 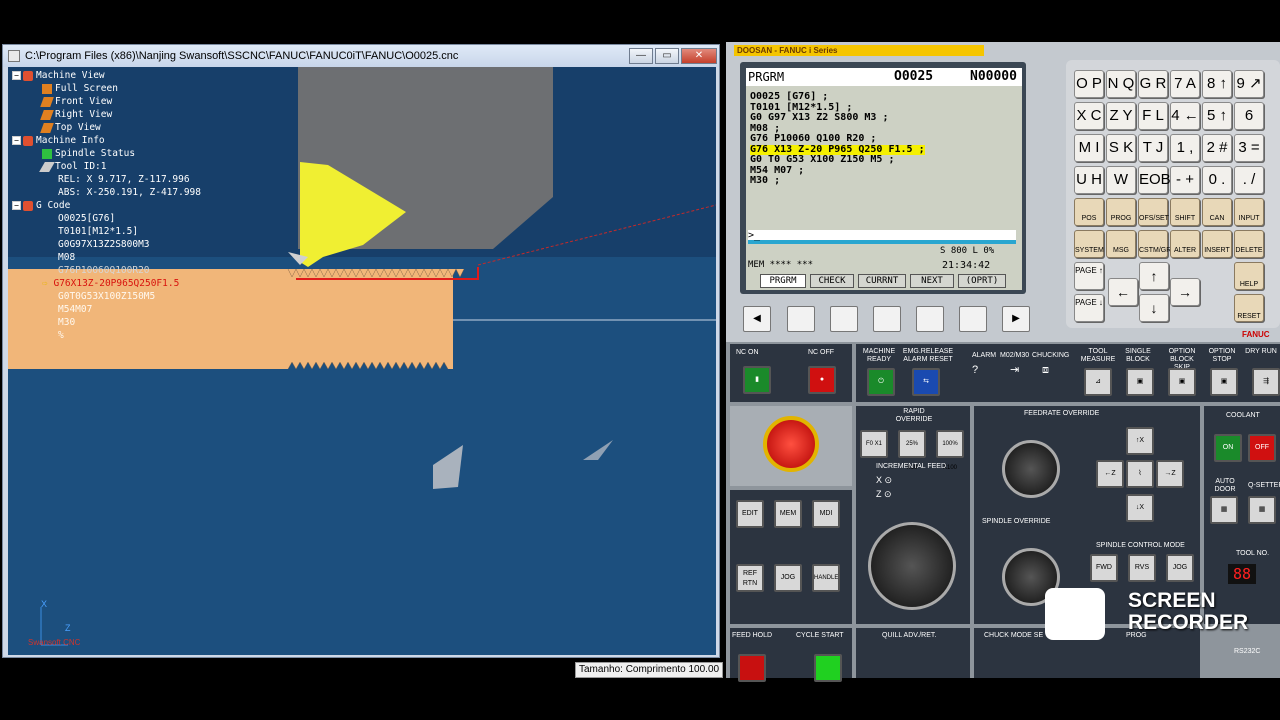 What do you see at coordinates (1154, 190) in the screenshot?
I see `mdi-key: EOB E` at bounding box center [1154, 190].